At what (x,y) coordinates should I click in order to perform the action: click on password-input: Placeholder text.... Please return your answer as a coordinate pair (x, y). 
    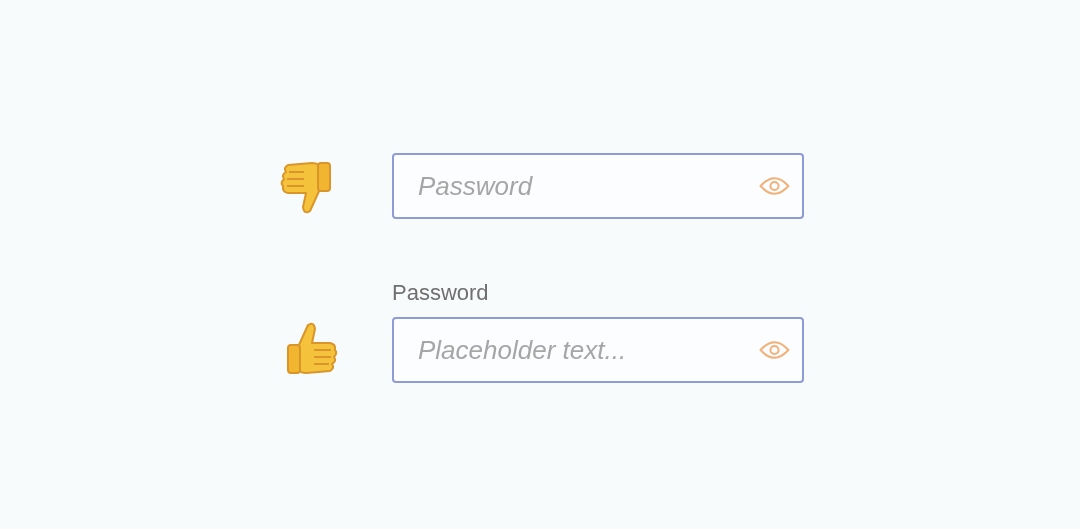
    Looking at the image, I should click on (587, 350).